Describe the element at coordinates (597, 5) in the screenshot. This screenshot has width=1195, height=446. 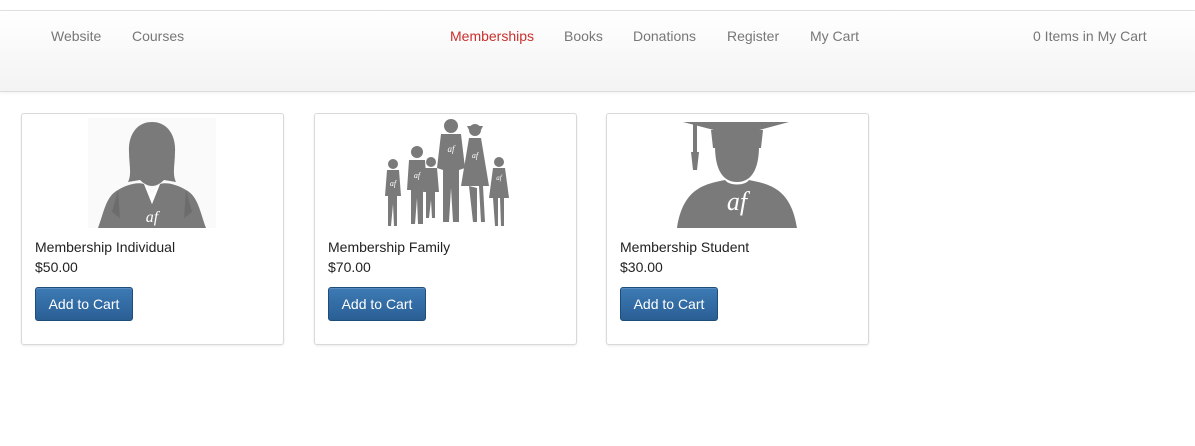
I see `top-border` at that location.